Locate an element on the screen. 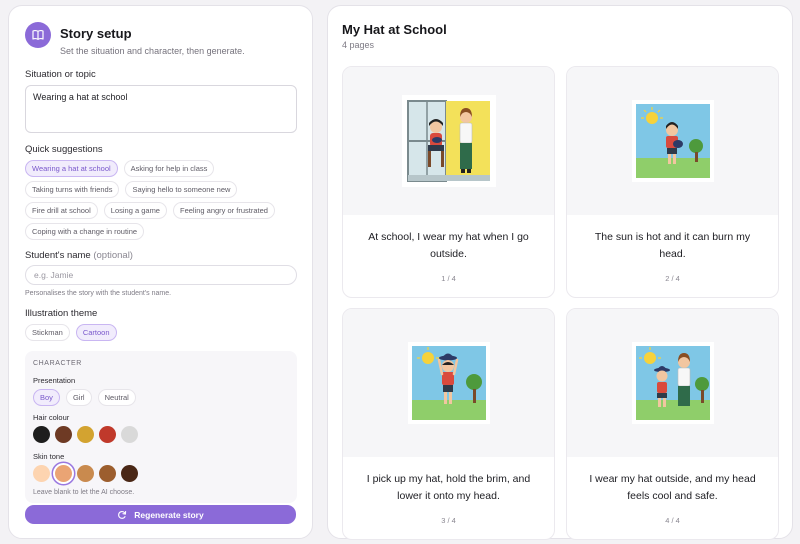  suggestion-chip: Fire drill at school is located at coordinates (61, 210).